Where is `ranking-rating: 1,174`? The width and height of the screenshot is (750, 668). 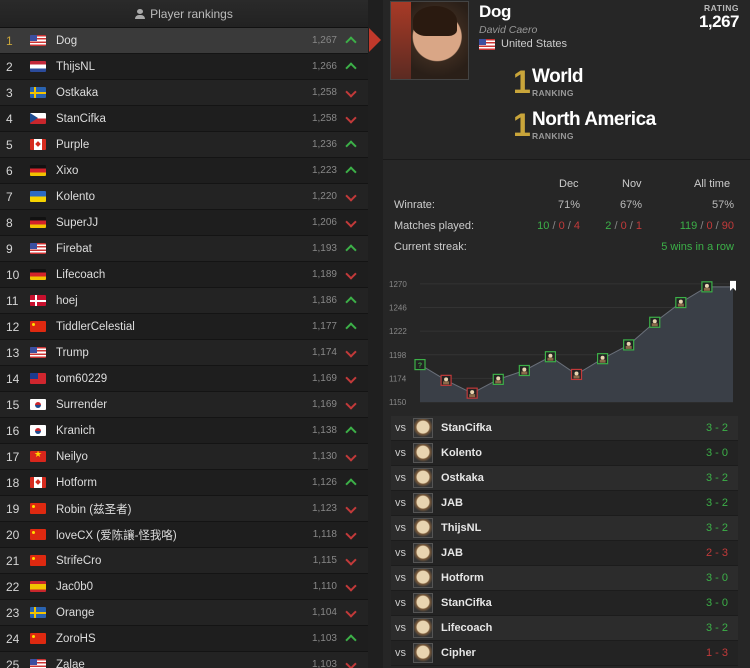 ranking-rating: 1,174 is located at coordinates (324, 352).